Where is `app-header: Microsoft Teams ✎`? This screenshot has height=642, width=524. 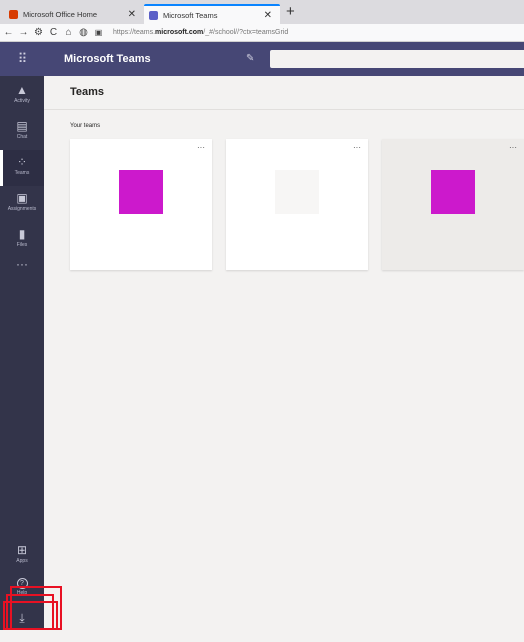
app-header: Microsoft Teams ✎ is located at coordinates (284, 59).